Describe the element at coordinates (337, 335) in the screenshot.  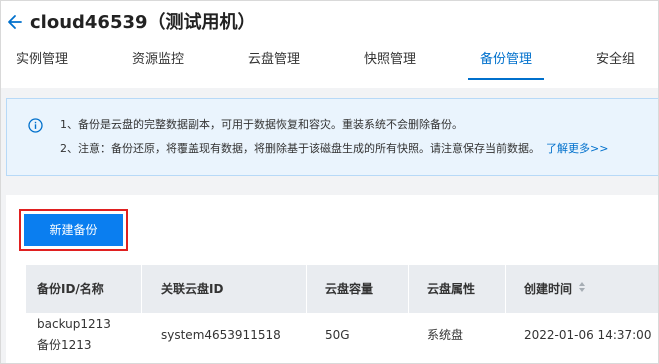
I see `cell-capacity: 50G` at that location.